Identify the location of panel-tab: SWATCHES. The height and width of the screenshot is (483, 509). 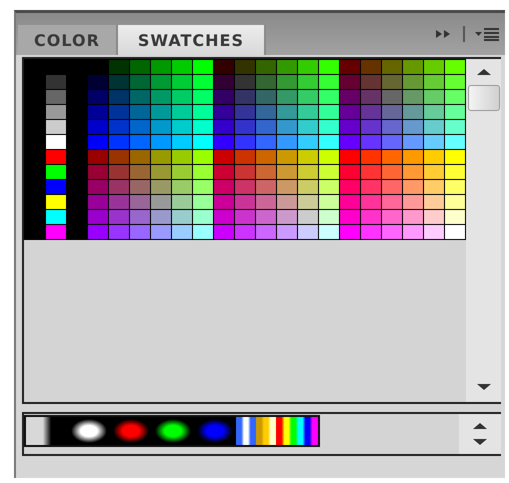
(192, 40).